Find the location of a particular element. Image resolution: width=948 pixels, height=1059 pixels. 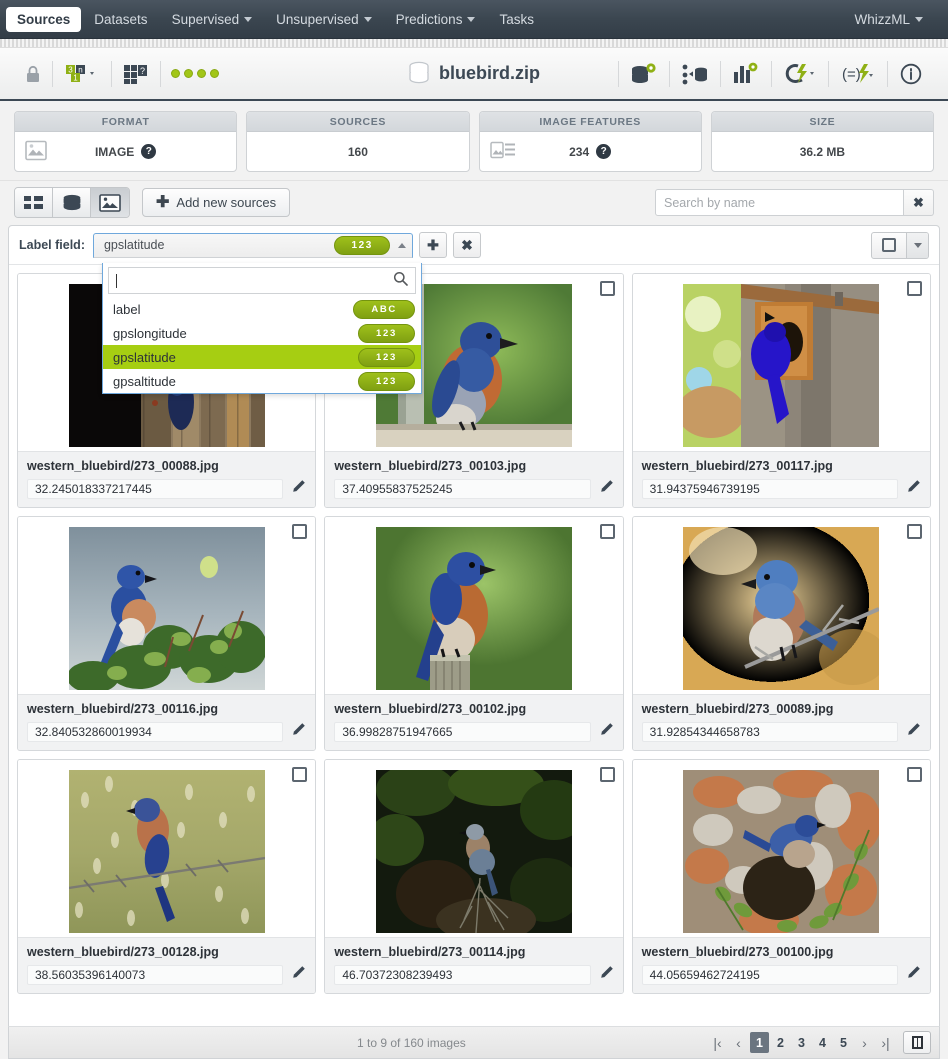

create-dataset-icon is located at coordinates (644, 74).